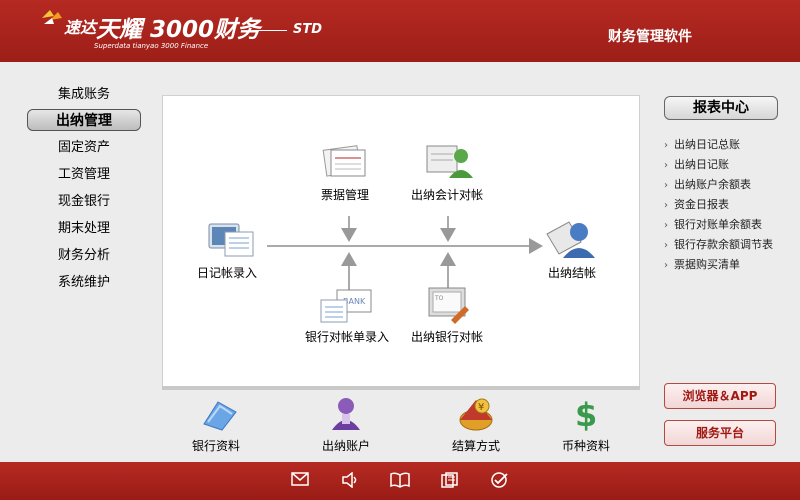 The height and width of the screenshot is (500, 800). I want to click on cashier-bank-reconcile-label: 出纳银行对帐, so click(447, 336).